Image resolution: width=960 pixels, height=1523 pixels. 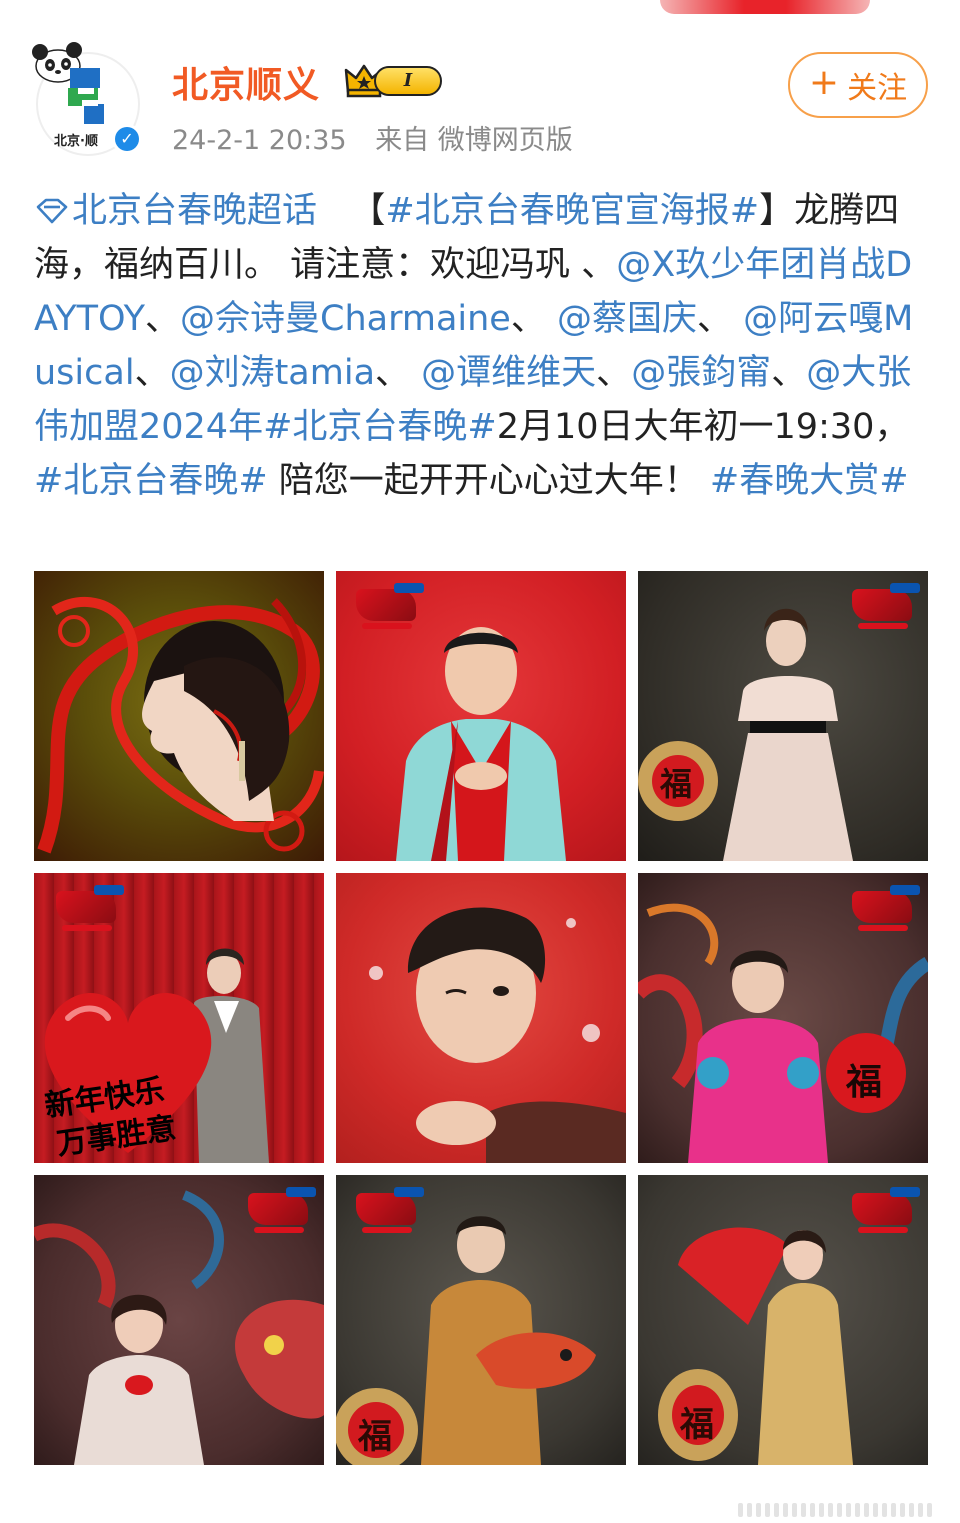 I want to click on mention-link: @佘诗曼Charmaine, so click(x=345, y=319).